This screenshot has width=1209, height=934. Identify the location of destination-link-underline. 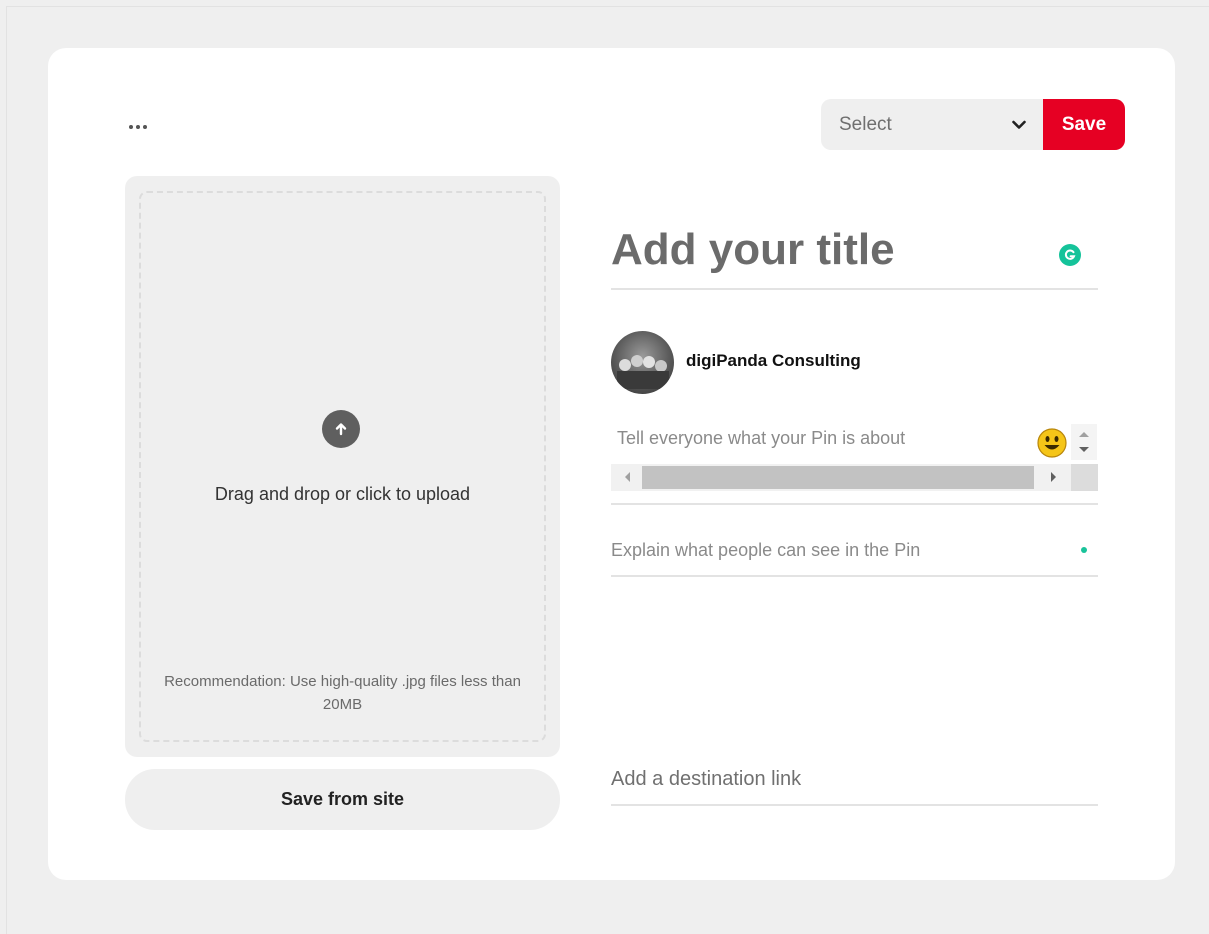
(854, 805).